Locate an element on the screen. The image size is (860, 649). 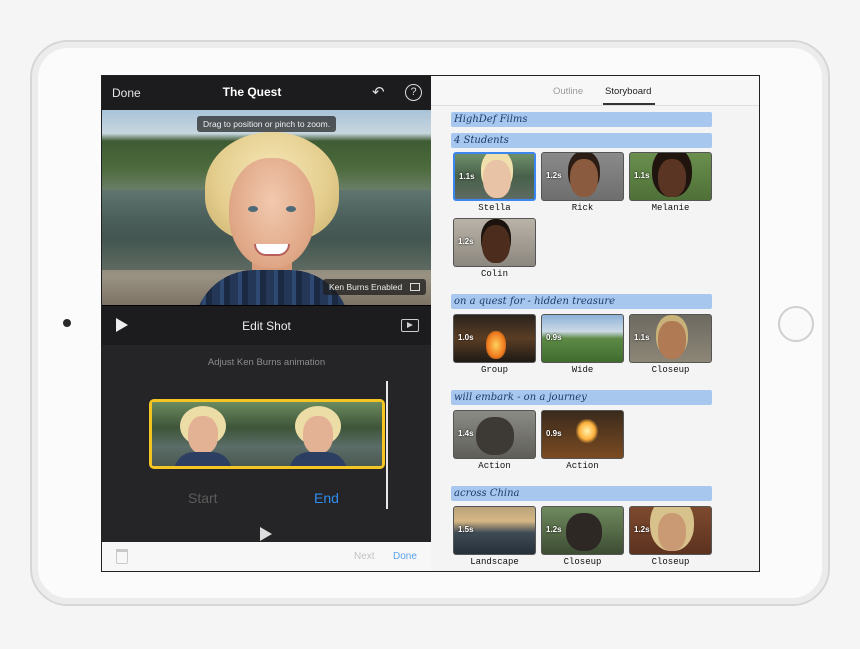
clip-caption: Melanie is located at coordinates (670, 208).